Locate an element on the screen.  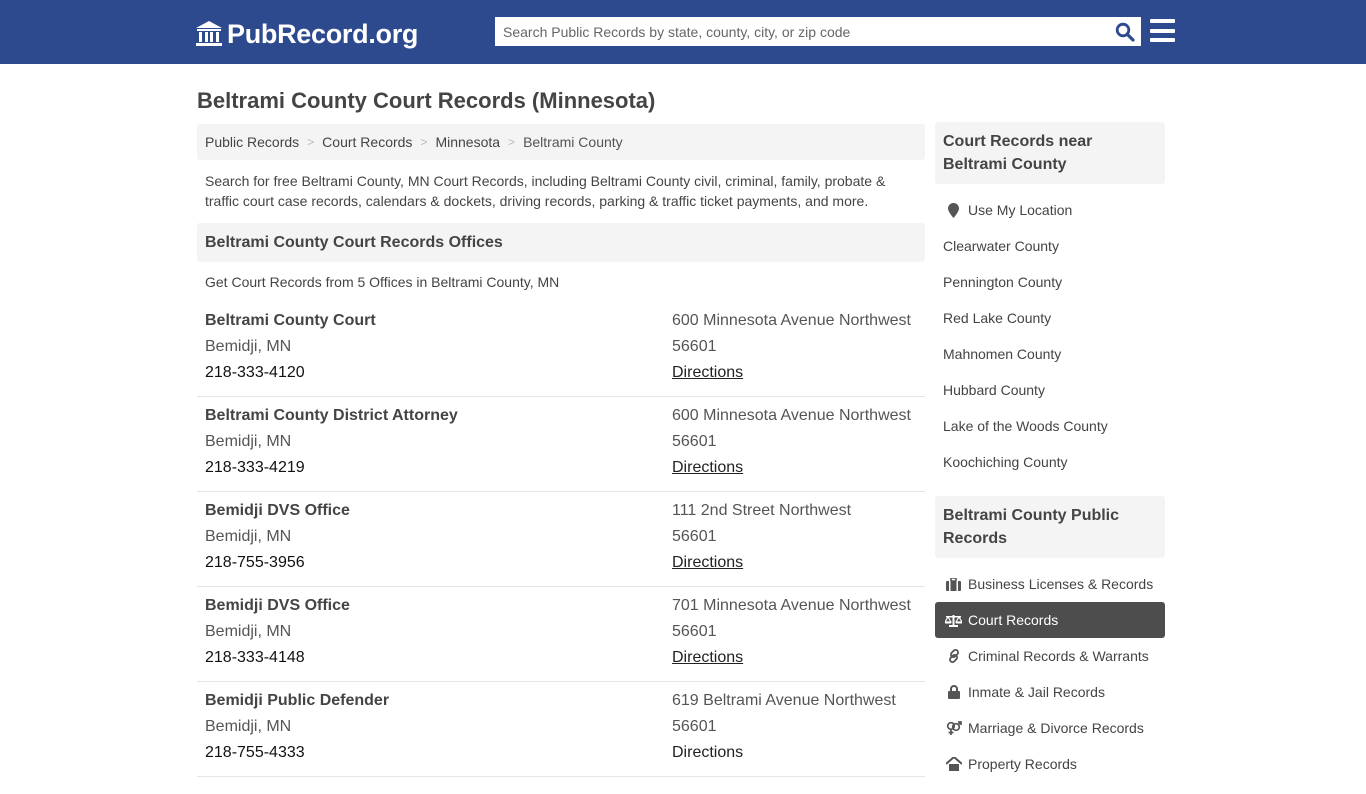
sidebar-item-label: Inmate & Jail Records is located at coordinates (1036, 692).